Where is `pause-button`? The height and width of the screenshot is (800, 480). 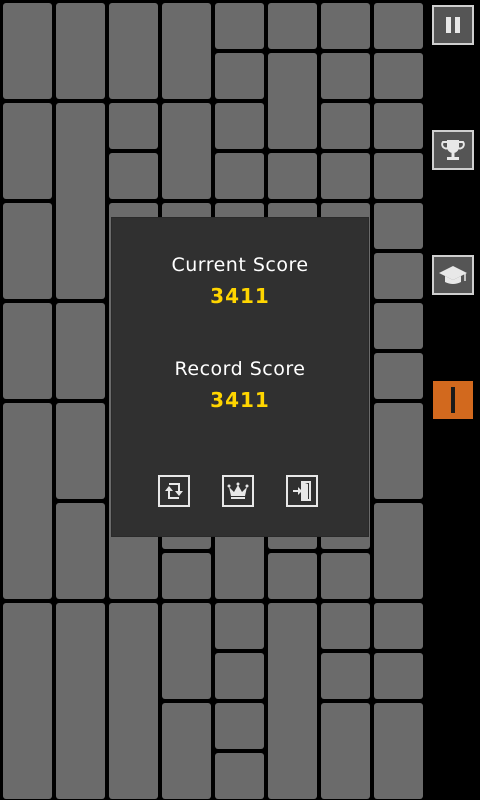 pause-button is located at coordinates (453, 25).